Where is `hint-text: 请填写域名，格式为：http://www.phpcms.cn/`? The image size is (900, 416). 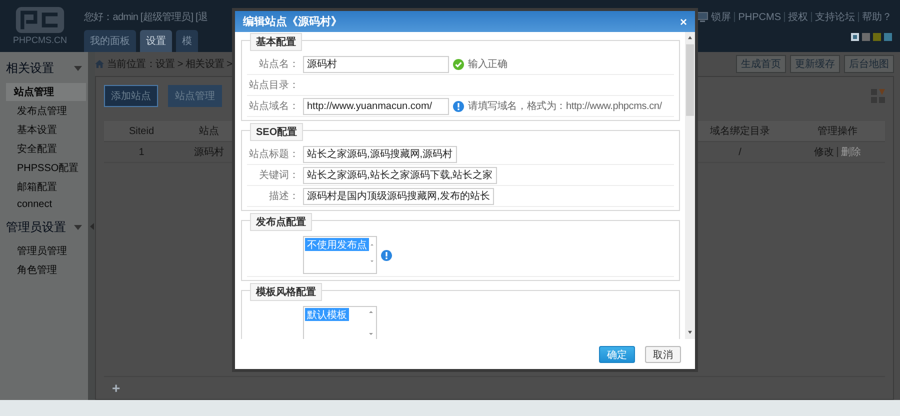
hint-text: 请填写域名，格式为：http://www.phpcms.cn/ is located at coordinates (565, 106).